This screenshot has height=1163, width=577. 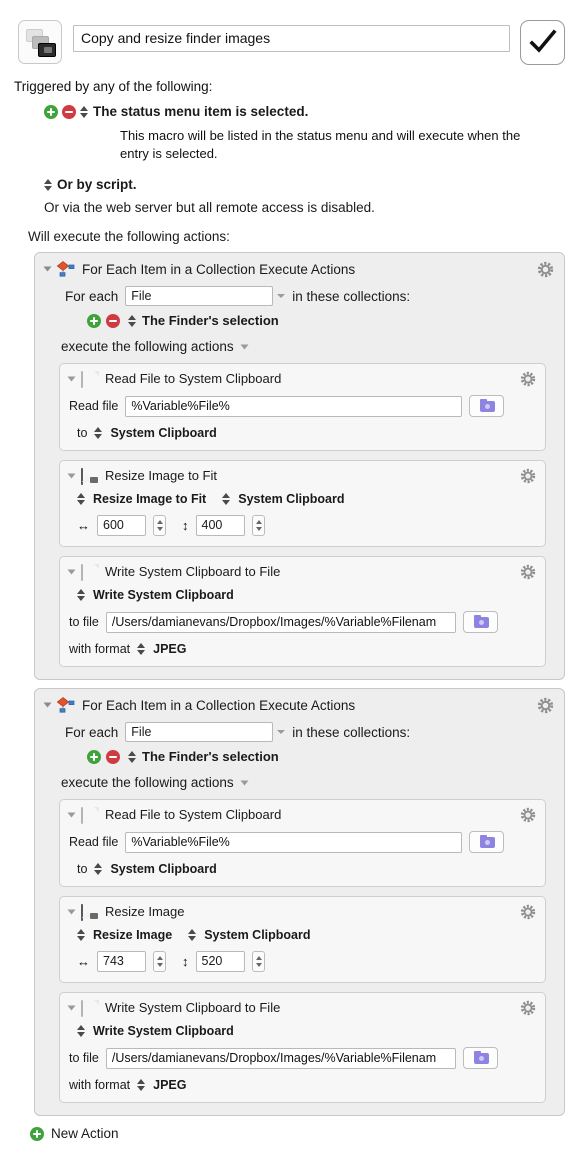 I want to click on macro-title-input: Copy and resize finder images, so click(x=291, y=38).